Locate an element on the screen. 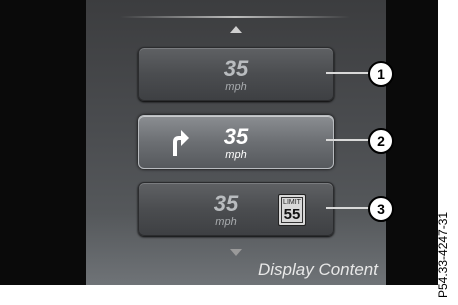  callout-2: 2 is located at coordinates (381, 141).